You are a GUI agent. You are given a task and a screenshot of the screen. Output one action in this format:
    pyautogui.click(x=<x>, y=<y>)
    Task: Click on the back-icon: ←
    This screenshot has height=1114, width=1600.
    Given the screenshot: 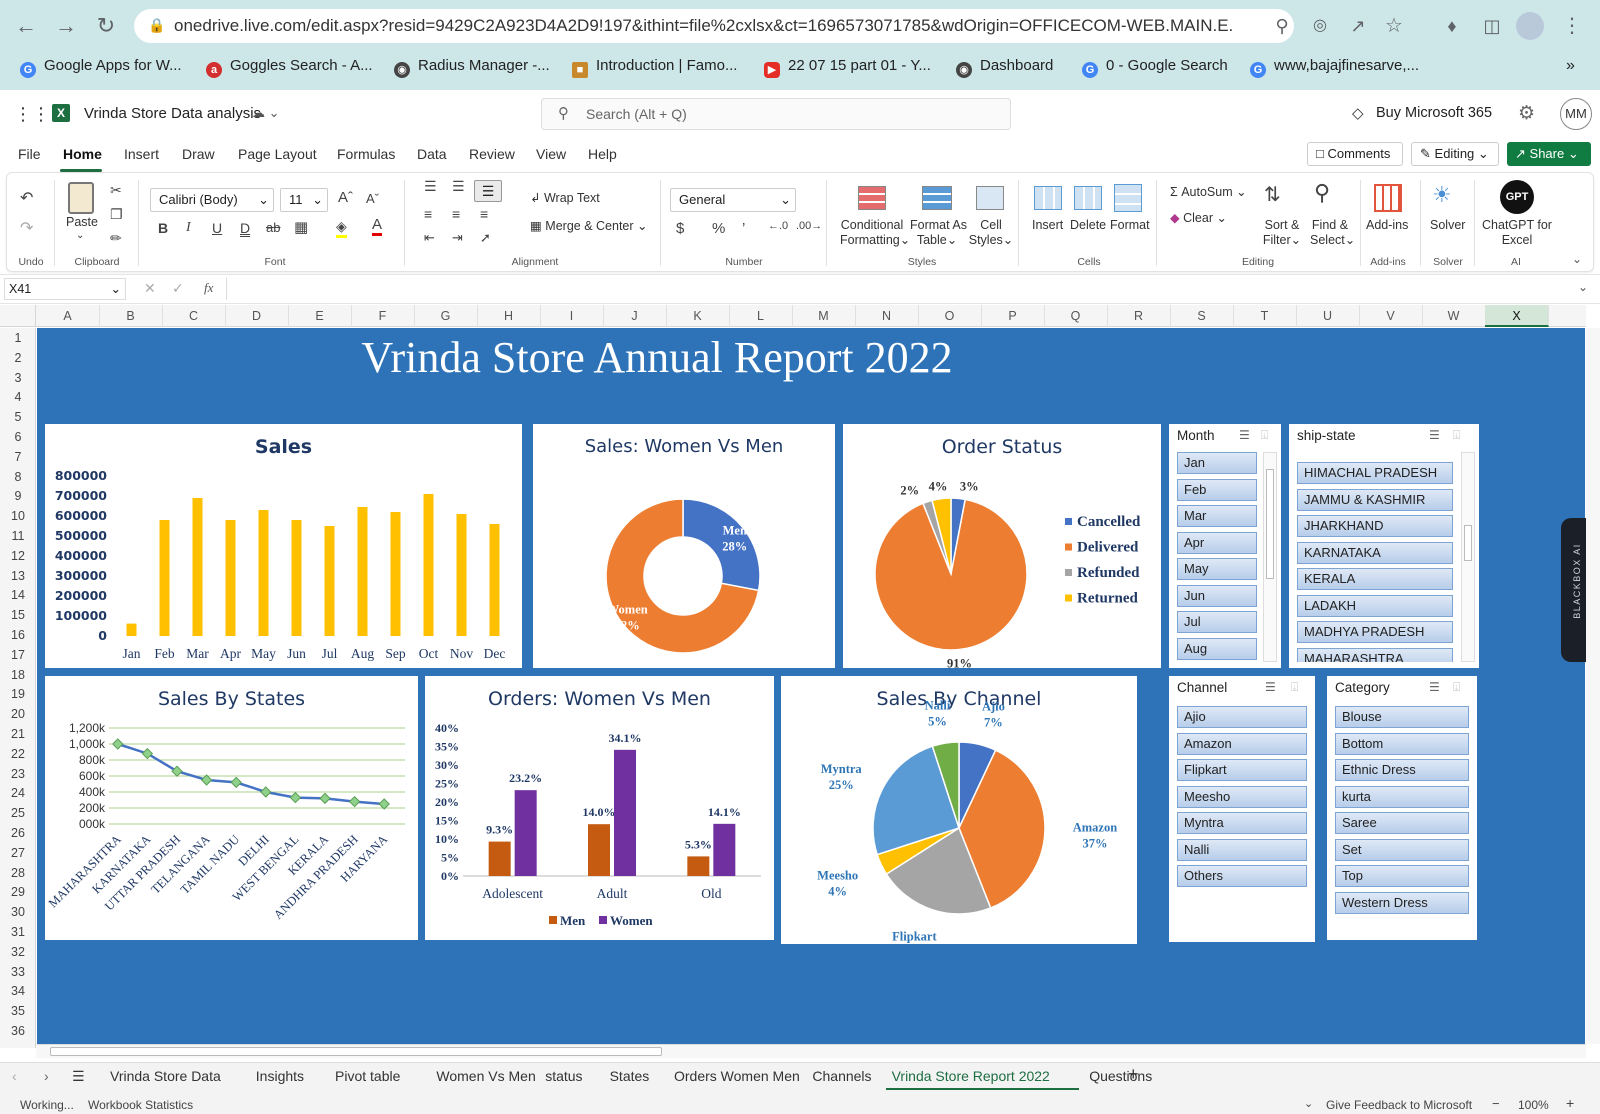 What is the action you would take?
    pyautogui.click(x=26, y=26)
    